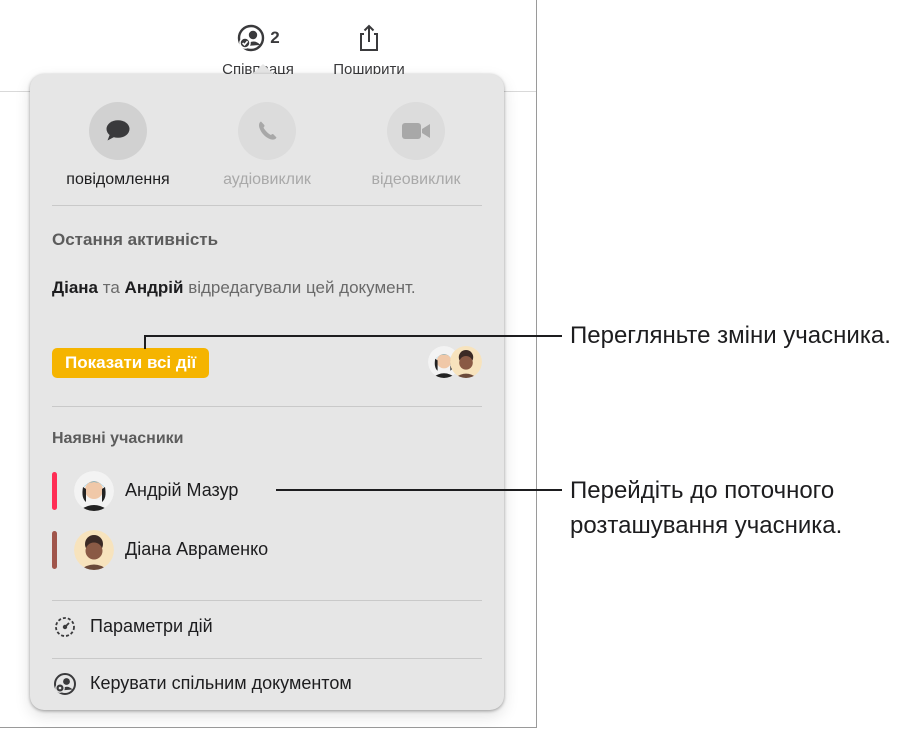 The image size is (915, 729). I want to click on editor-name: Андрій, so click(154, 287).